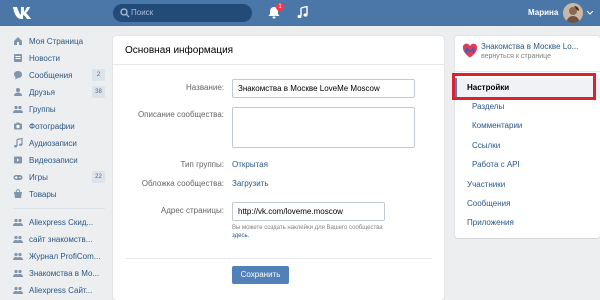  What do you see at coordinates (59, 208) in the screenshot?
I see `menu-divider` at bounding box center [59, 208].